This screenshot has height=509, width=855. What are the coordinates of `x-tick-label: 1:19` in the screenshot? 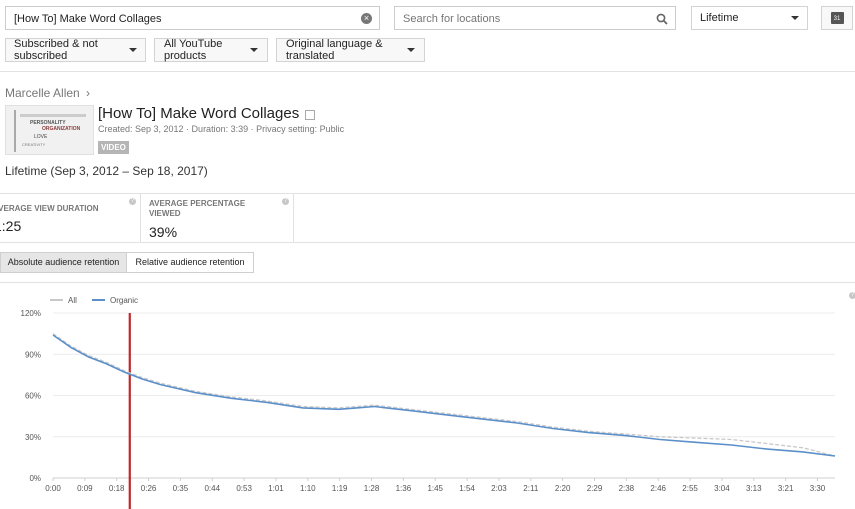 It's located at (340, 488).